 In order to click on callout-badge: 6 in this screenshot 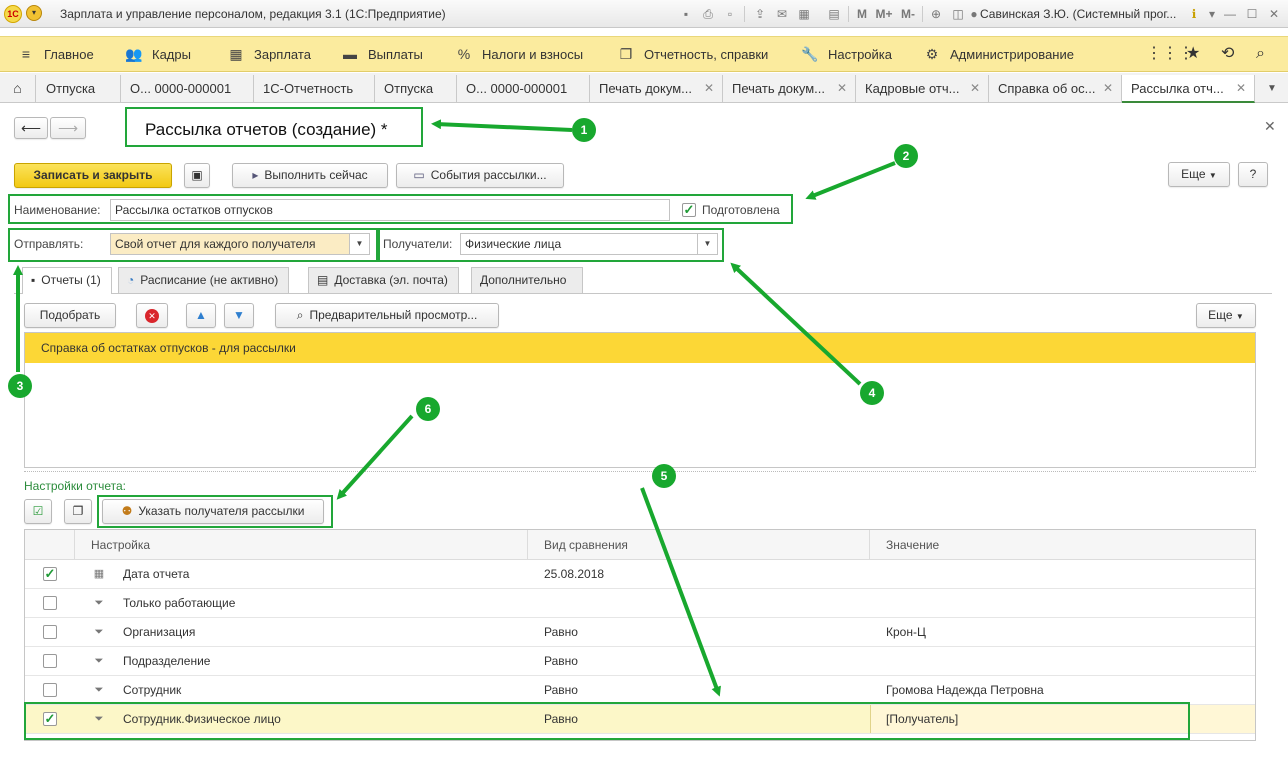, I will do `click(428, 409)`.